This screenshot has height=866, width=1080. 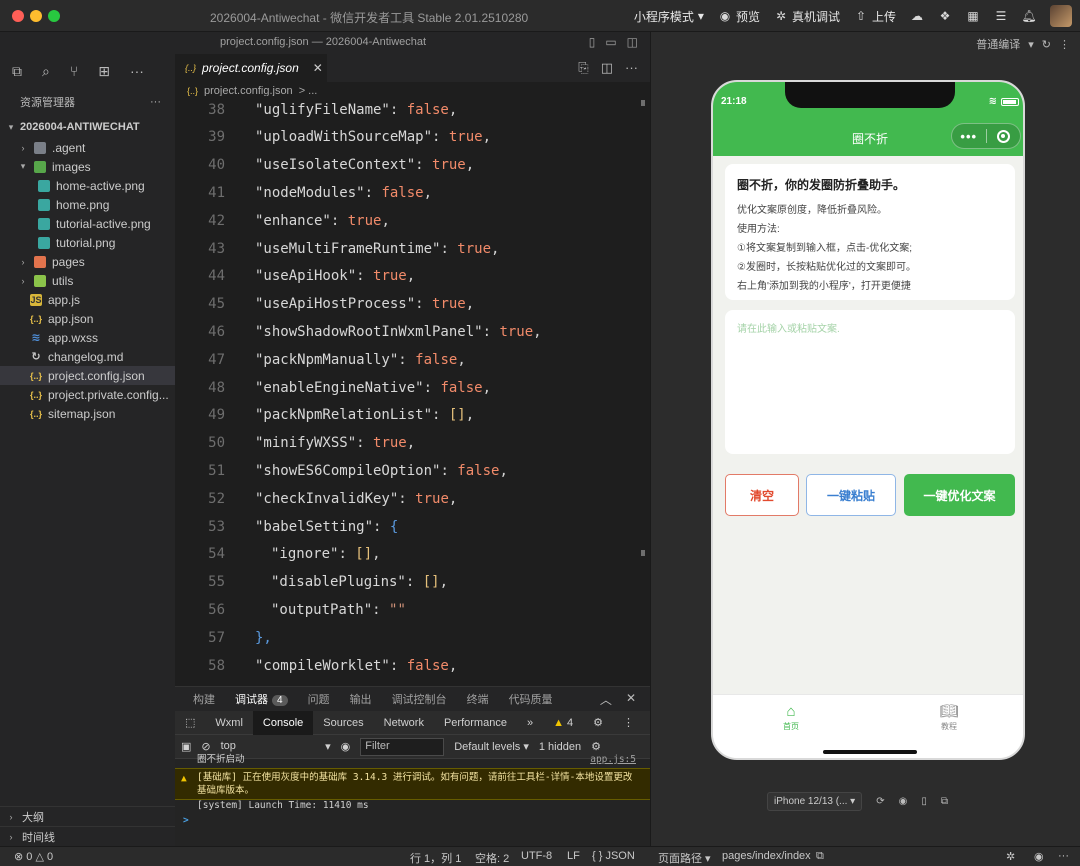 What do you see at coordinates (924, 801) in the screenshot?
I see `phone-icon: ▯` at bounding box center [924, 801].